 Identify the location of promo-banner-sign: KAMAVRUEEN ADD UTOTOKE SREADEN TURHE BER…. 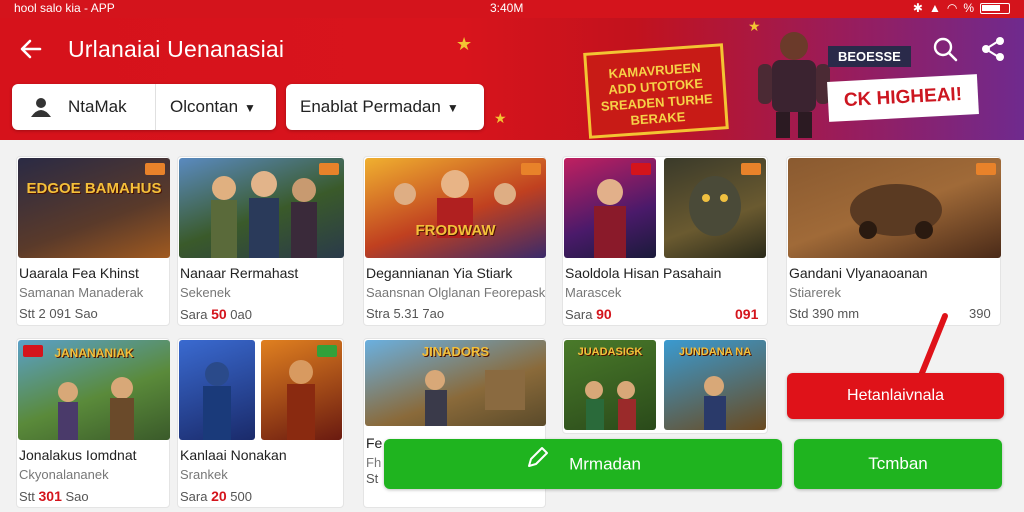
(656, 91).